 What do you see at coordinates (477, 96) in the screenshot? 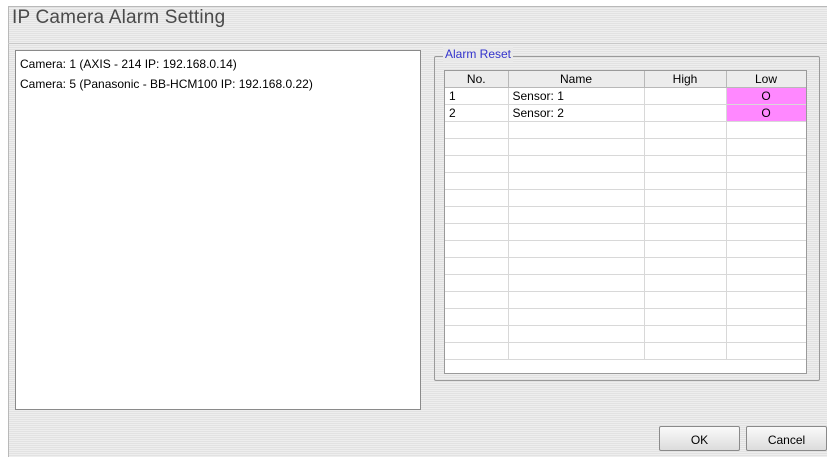
I see `cell-no: 1` at bounding box center [477, 96].